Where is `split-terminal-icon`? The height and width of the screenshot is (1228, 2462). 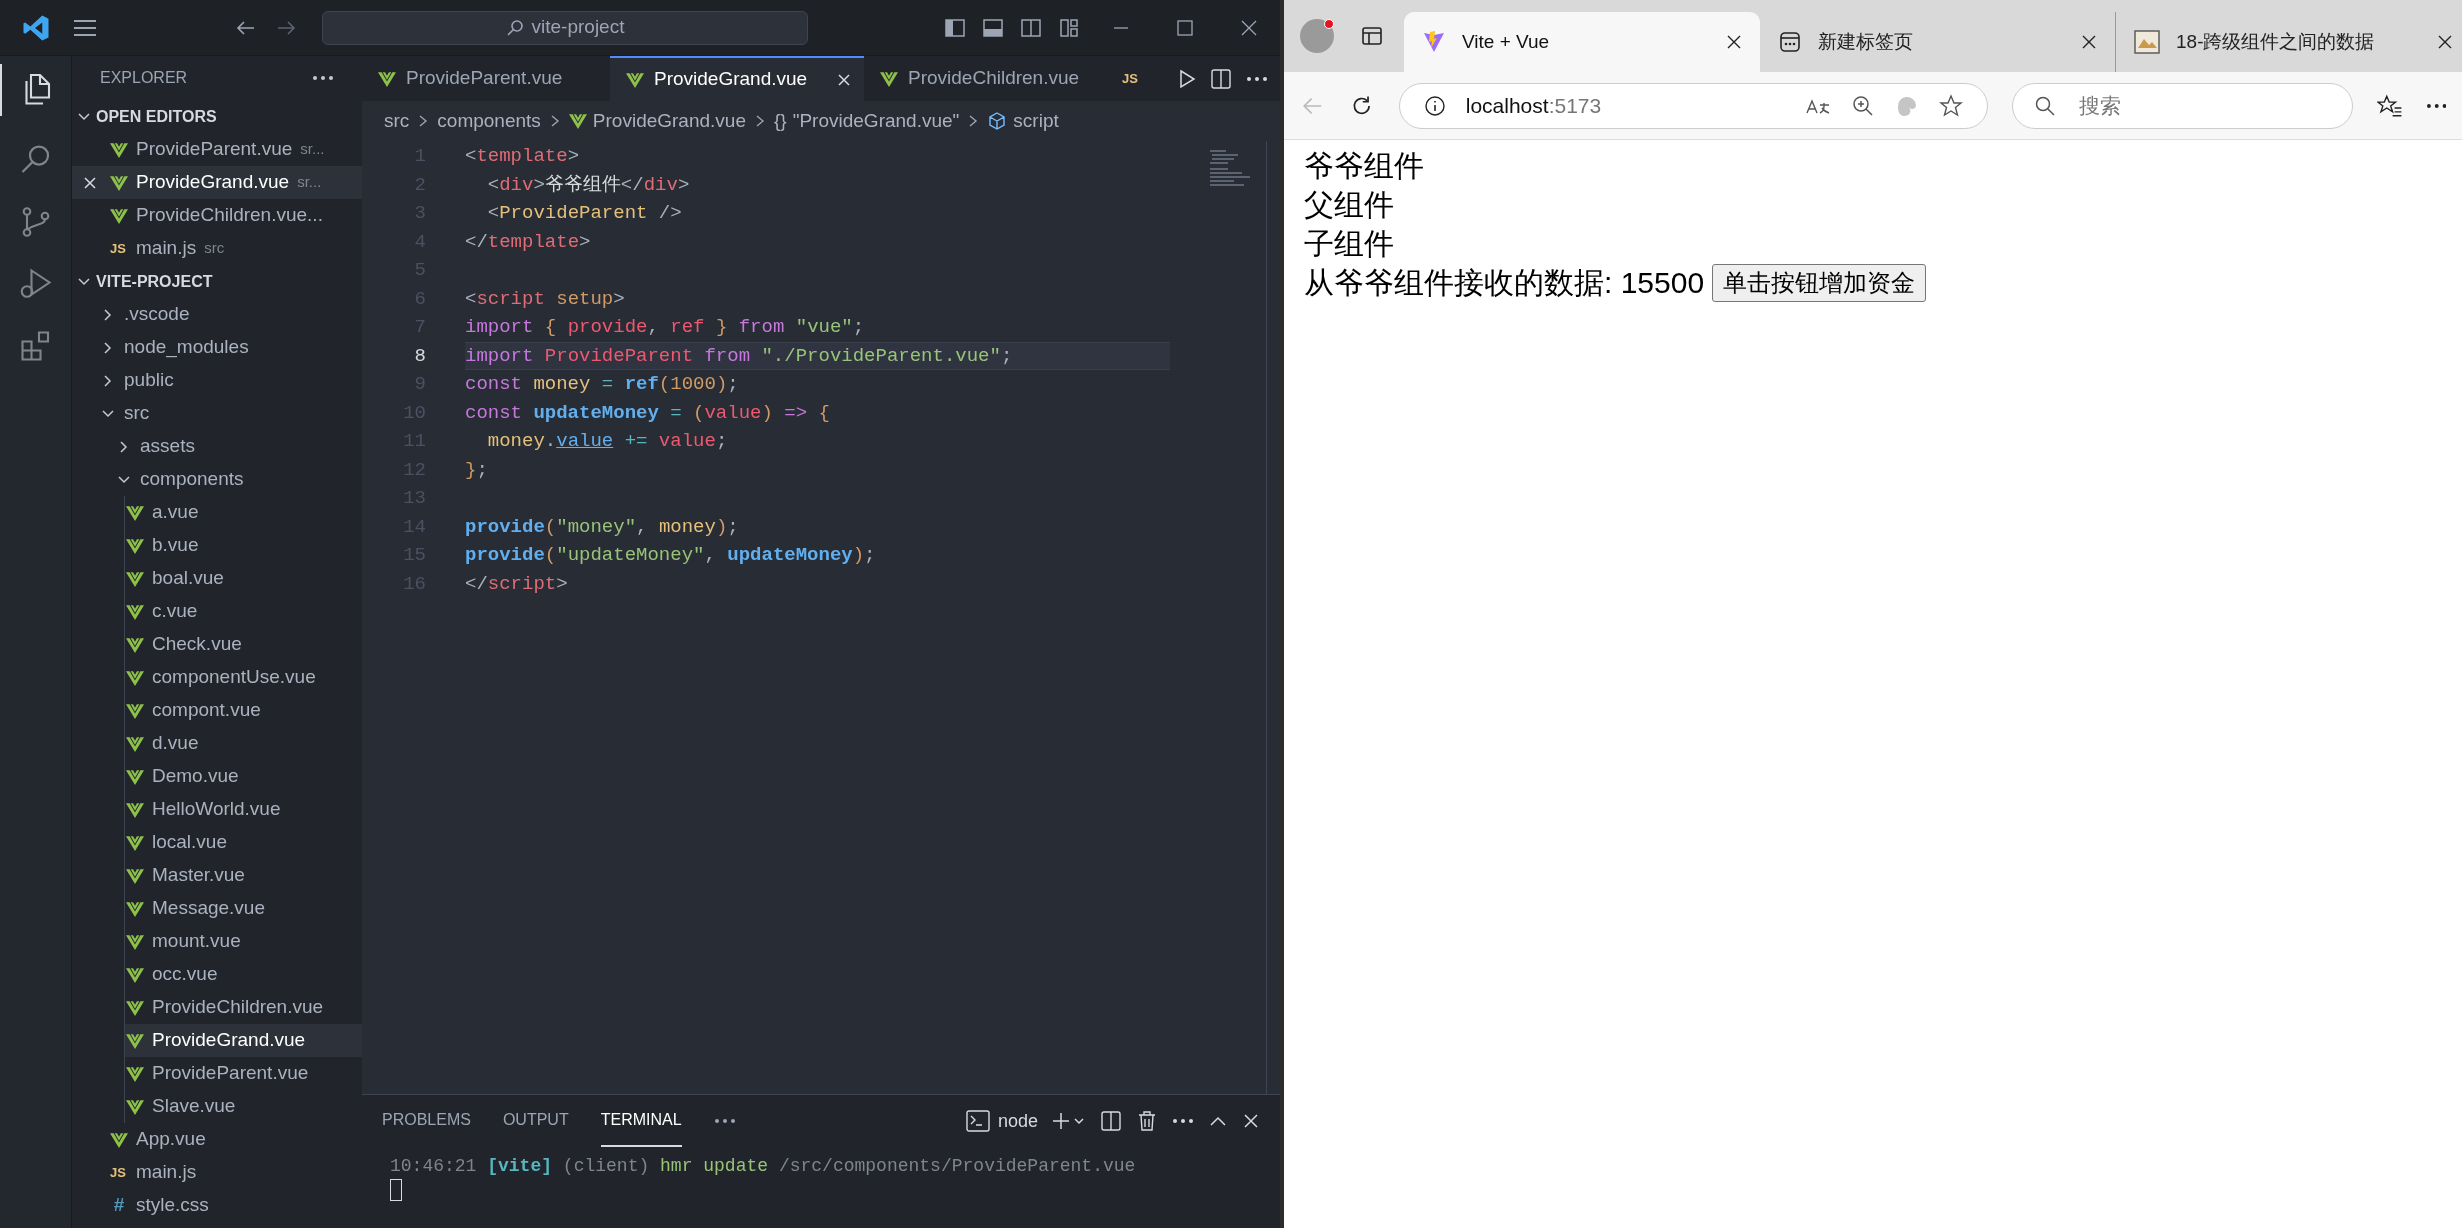 split-terminal-icon is located at coordinates (1111, 1121).